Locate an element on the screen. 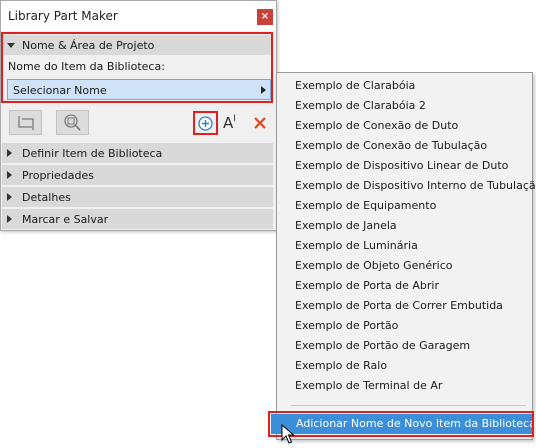  crop-icon is located at coordinates (26, 123).